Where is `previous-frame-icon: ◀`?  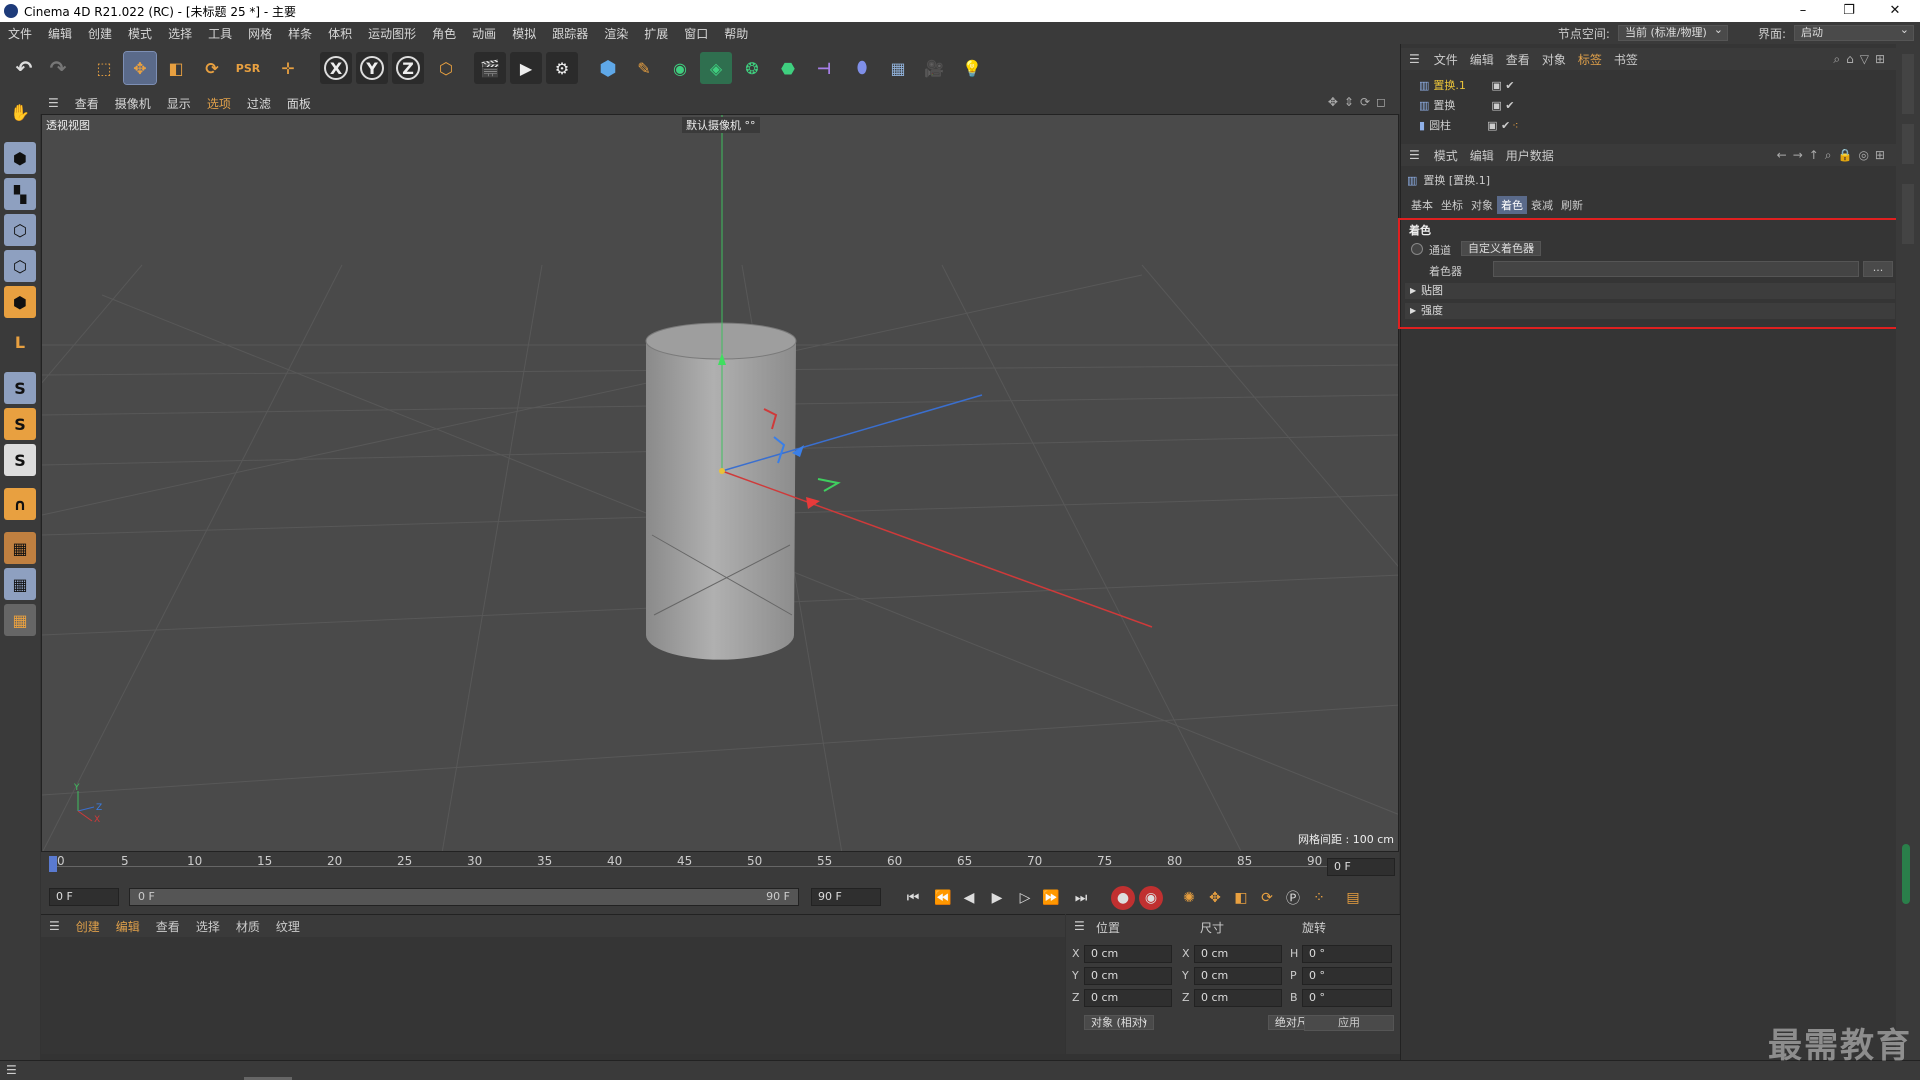 previous-frame-icon: ◀ is located at coordinates (969, 898).